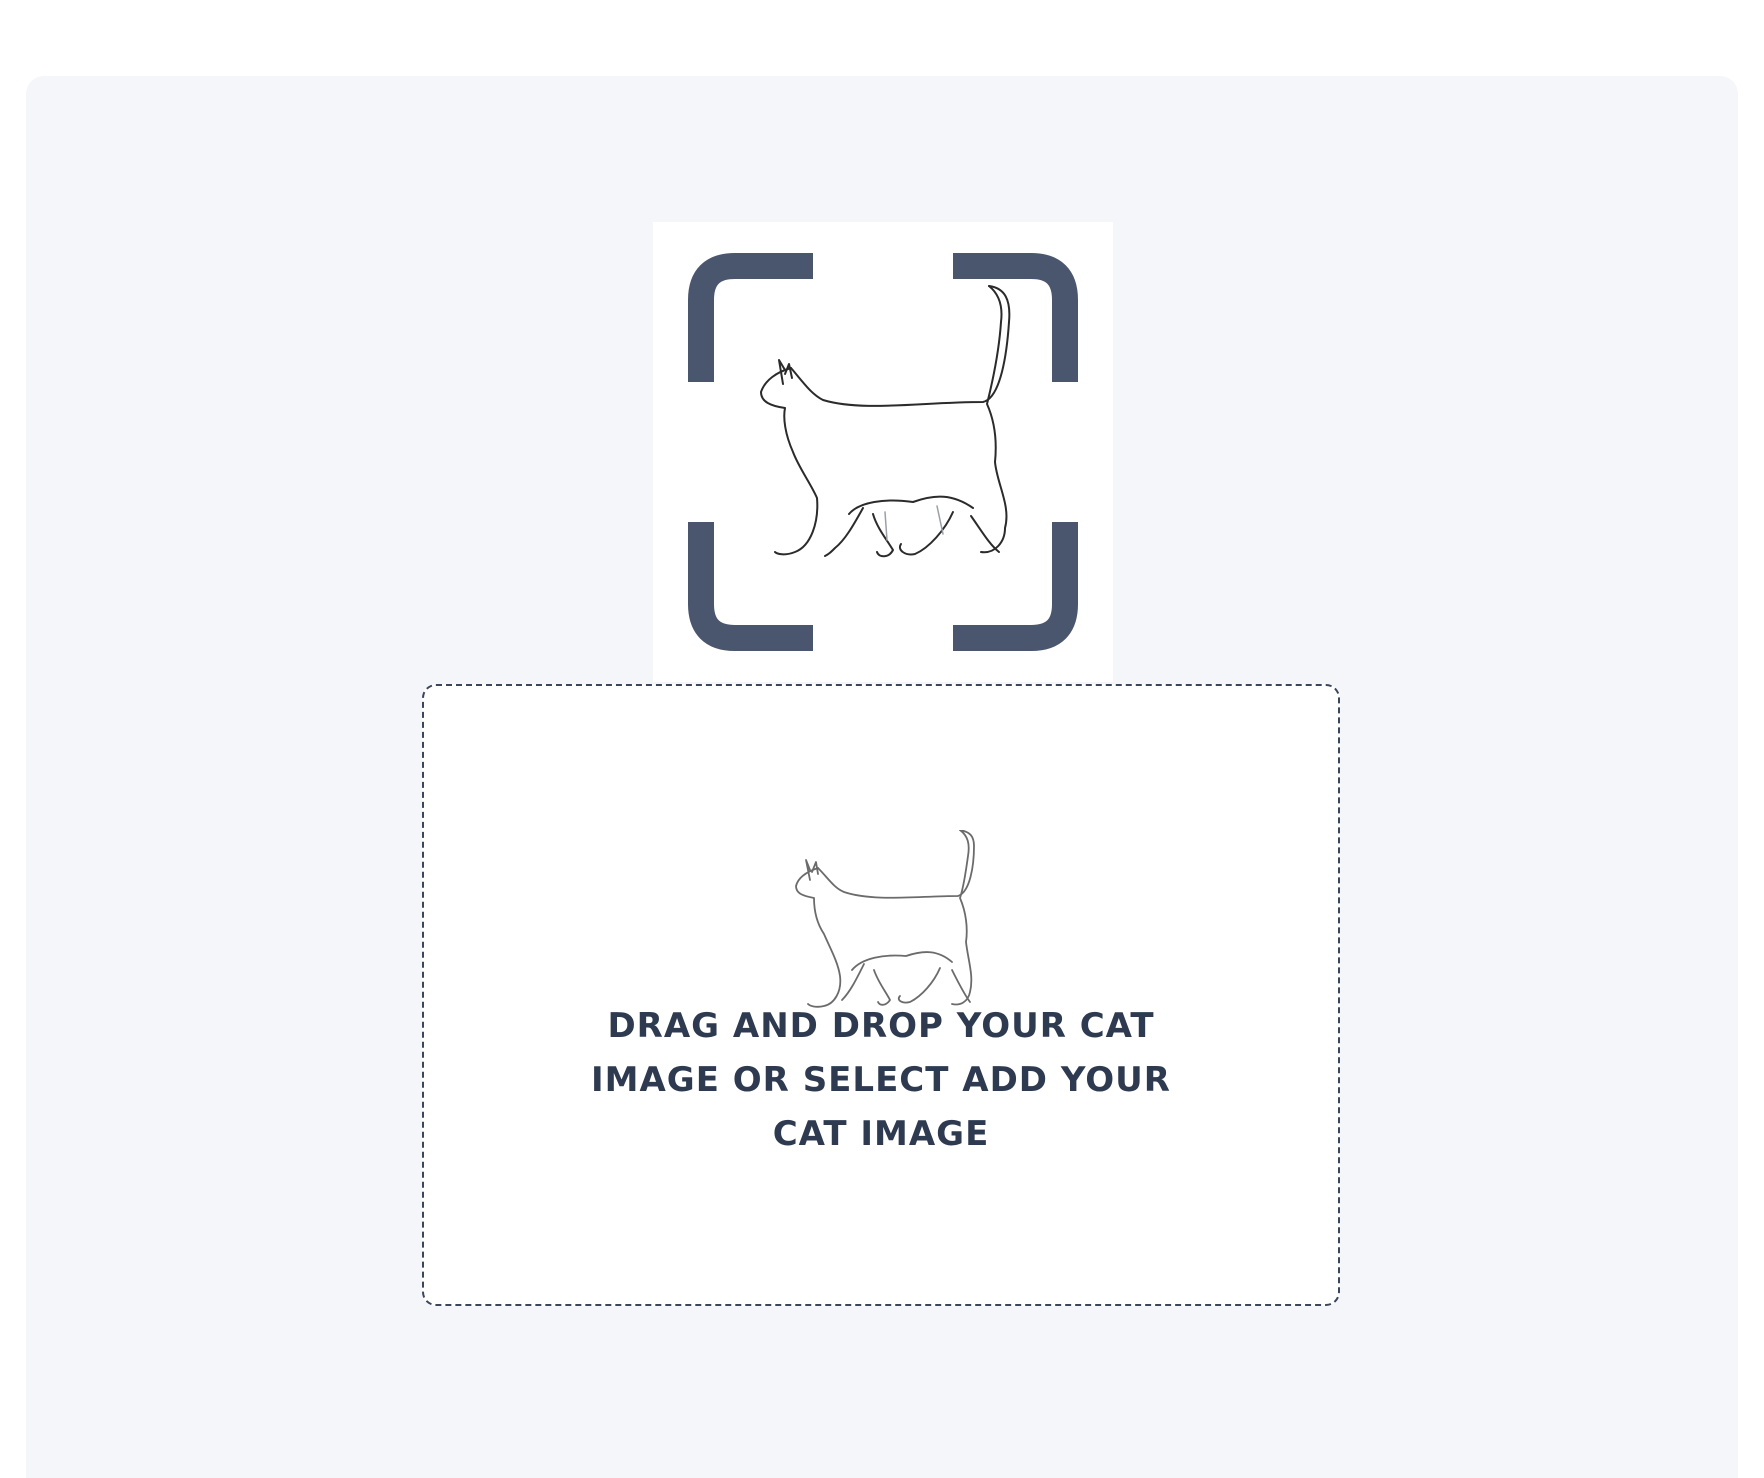  I want to click on cat-scan-icon, so click(883, 452).